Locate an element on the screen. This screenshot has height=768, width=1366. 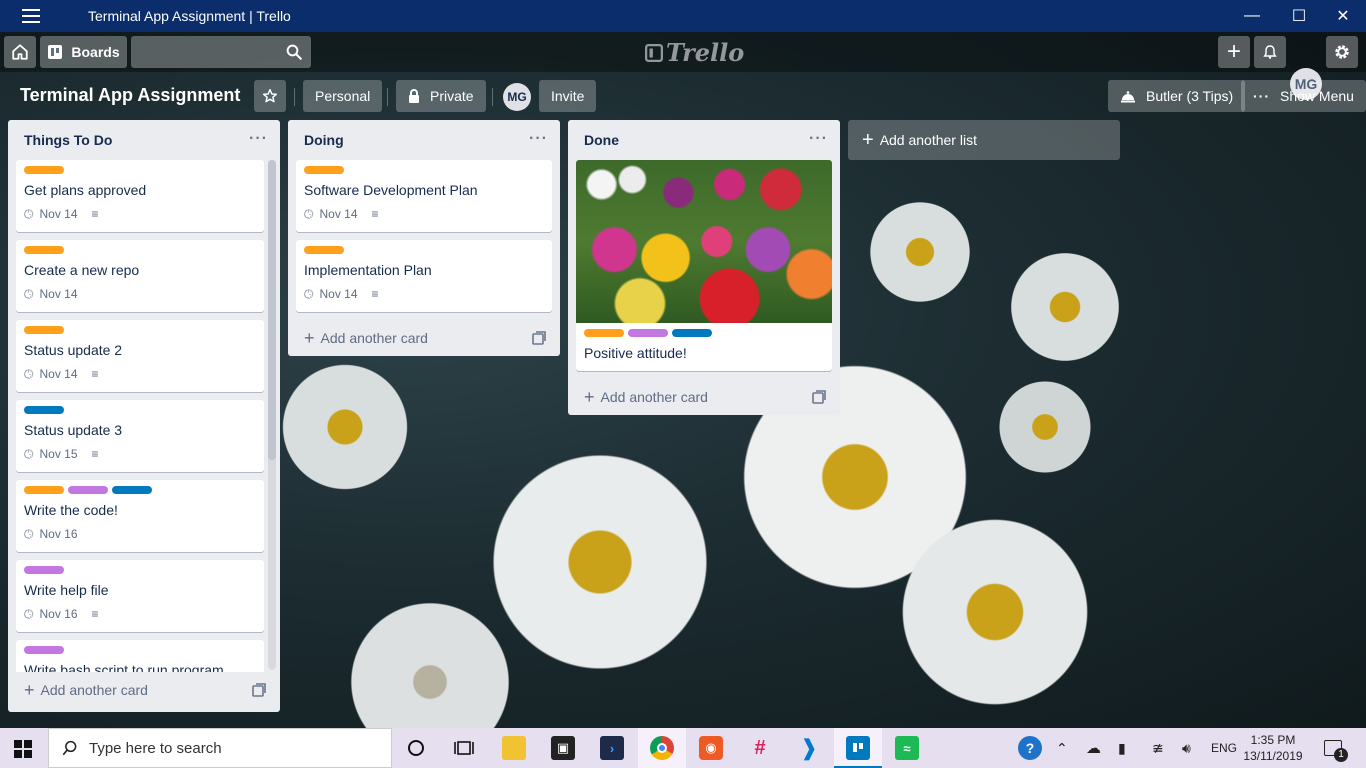
card-title: Software Development Plan is located at coordinates (391, 190).